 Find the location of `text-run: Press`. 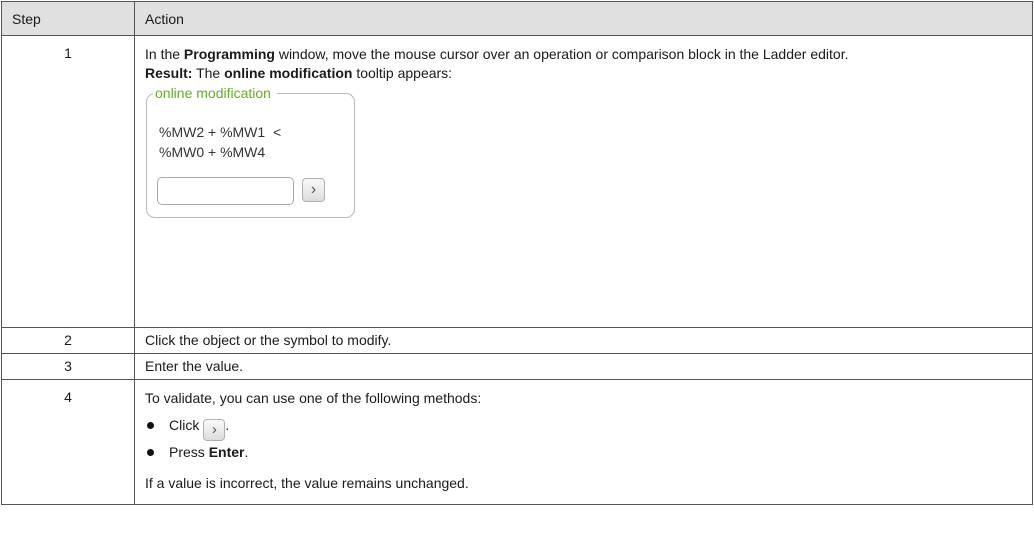

text-run: Press is located at coordinates (189, 451).